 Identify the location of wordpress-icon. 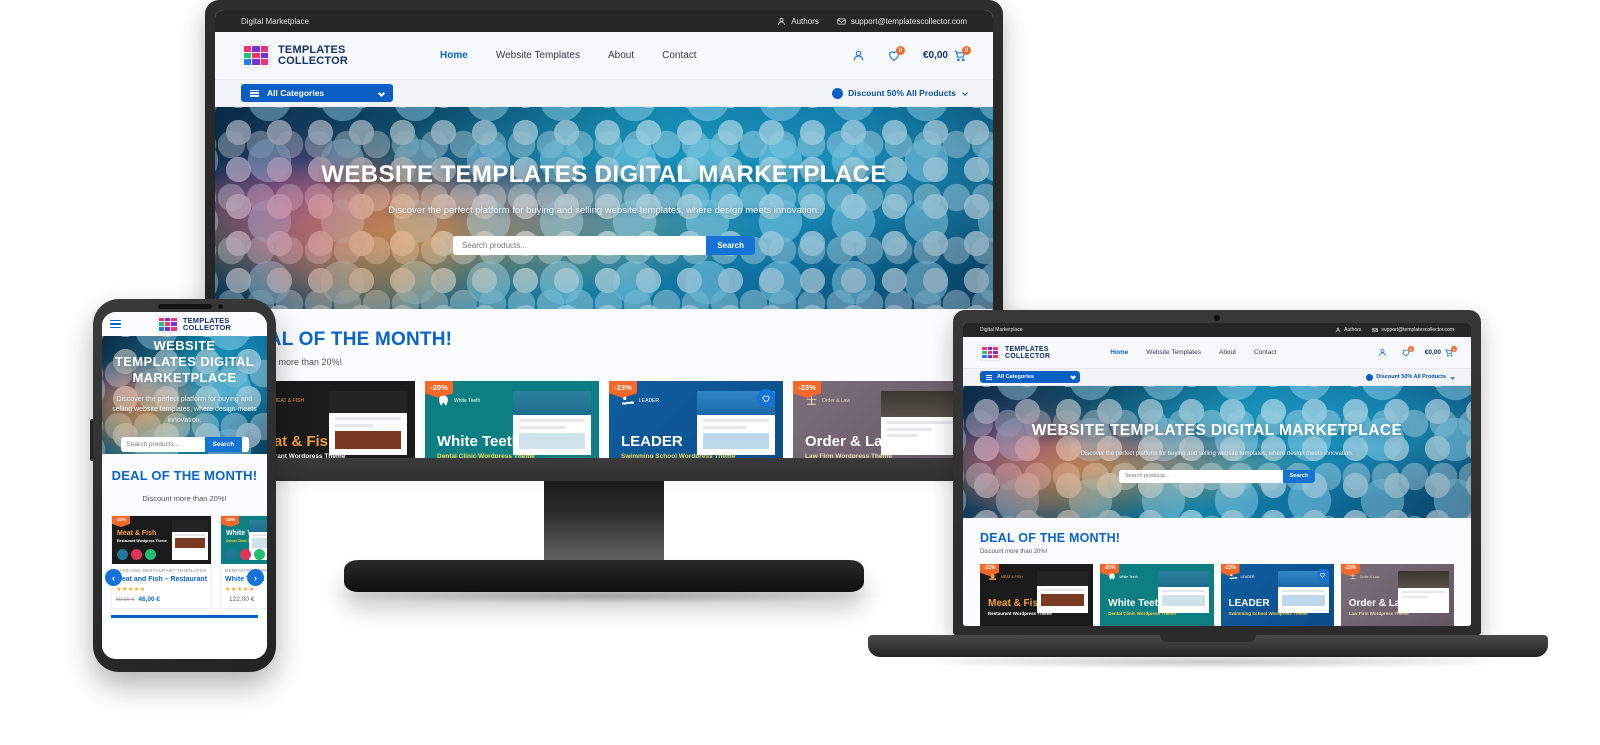
(122, 554).